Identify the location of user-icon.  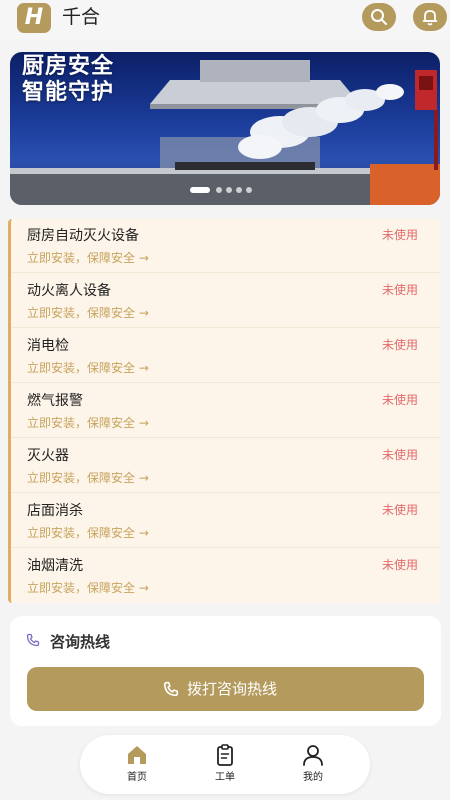
(313, 755).